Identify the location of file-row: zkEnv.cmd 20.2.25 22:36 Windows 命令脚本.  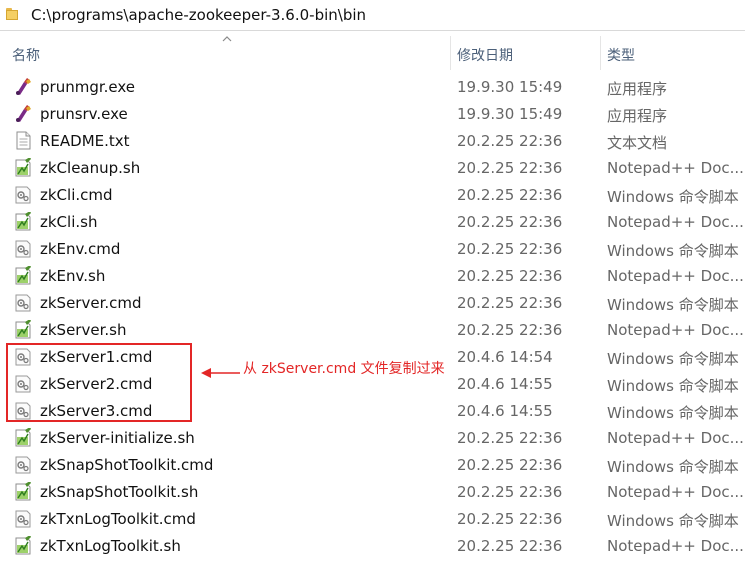
(372, 248).